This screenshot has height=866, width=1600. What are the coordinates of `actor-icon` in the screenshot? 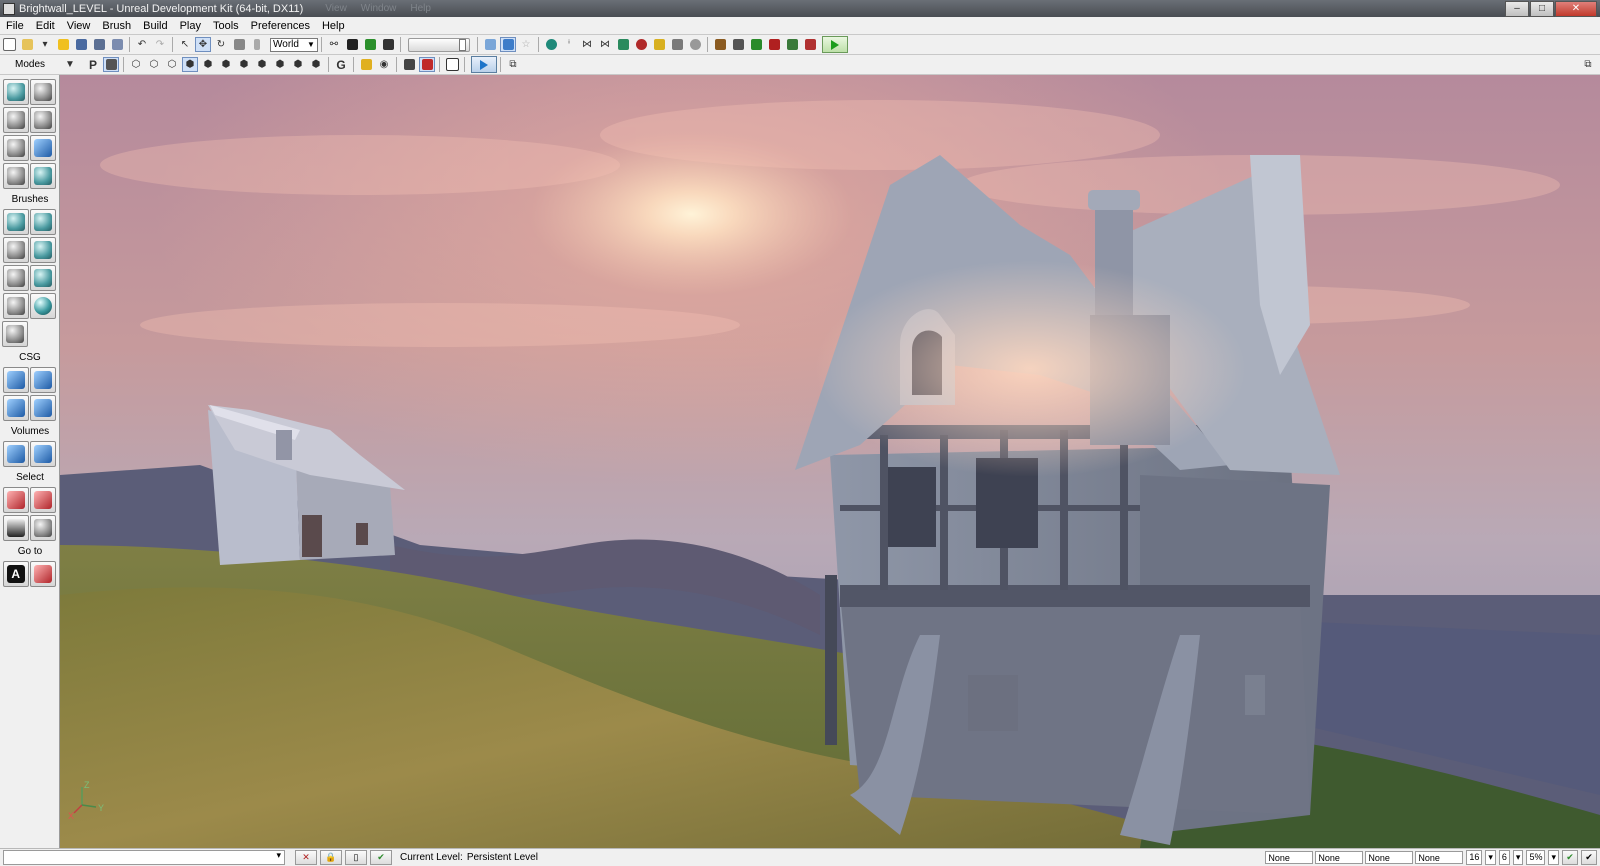 It's located at (409, 64).